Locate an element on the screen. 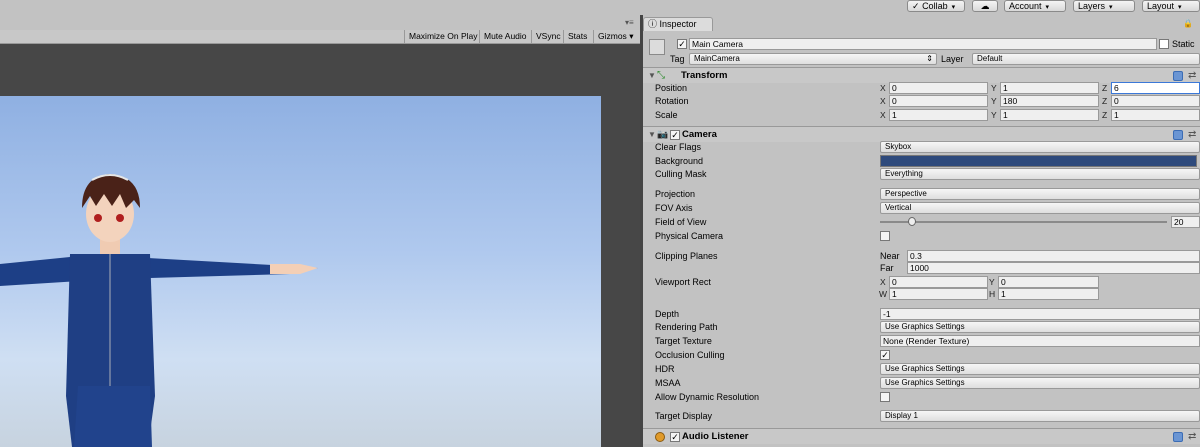 This screenshot has height=447, width=1200. tag-dropdown: MainCamera ⇕ is located at coordinates (813, 59).